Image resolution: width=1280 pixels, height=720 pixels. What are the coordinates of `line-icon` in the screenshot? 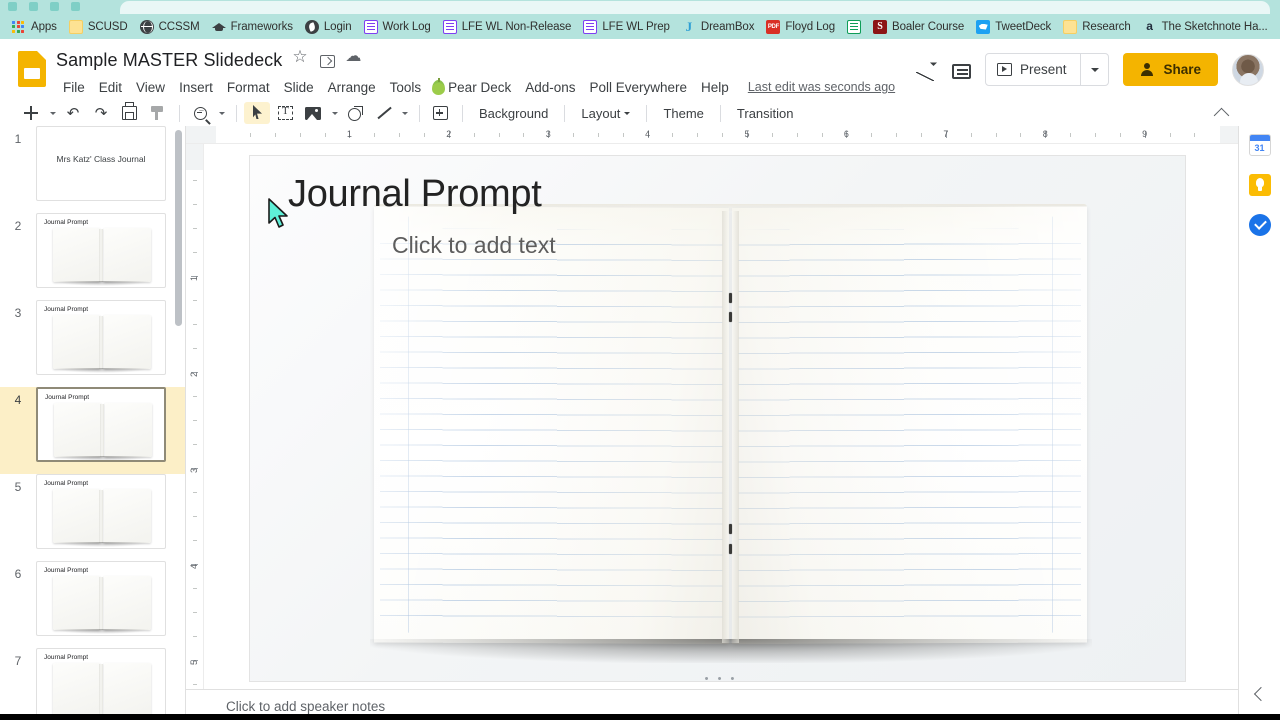 It's located at (383, 113).